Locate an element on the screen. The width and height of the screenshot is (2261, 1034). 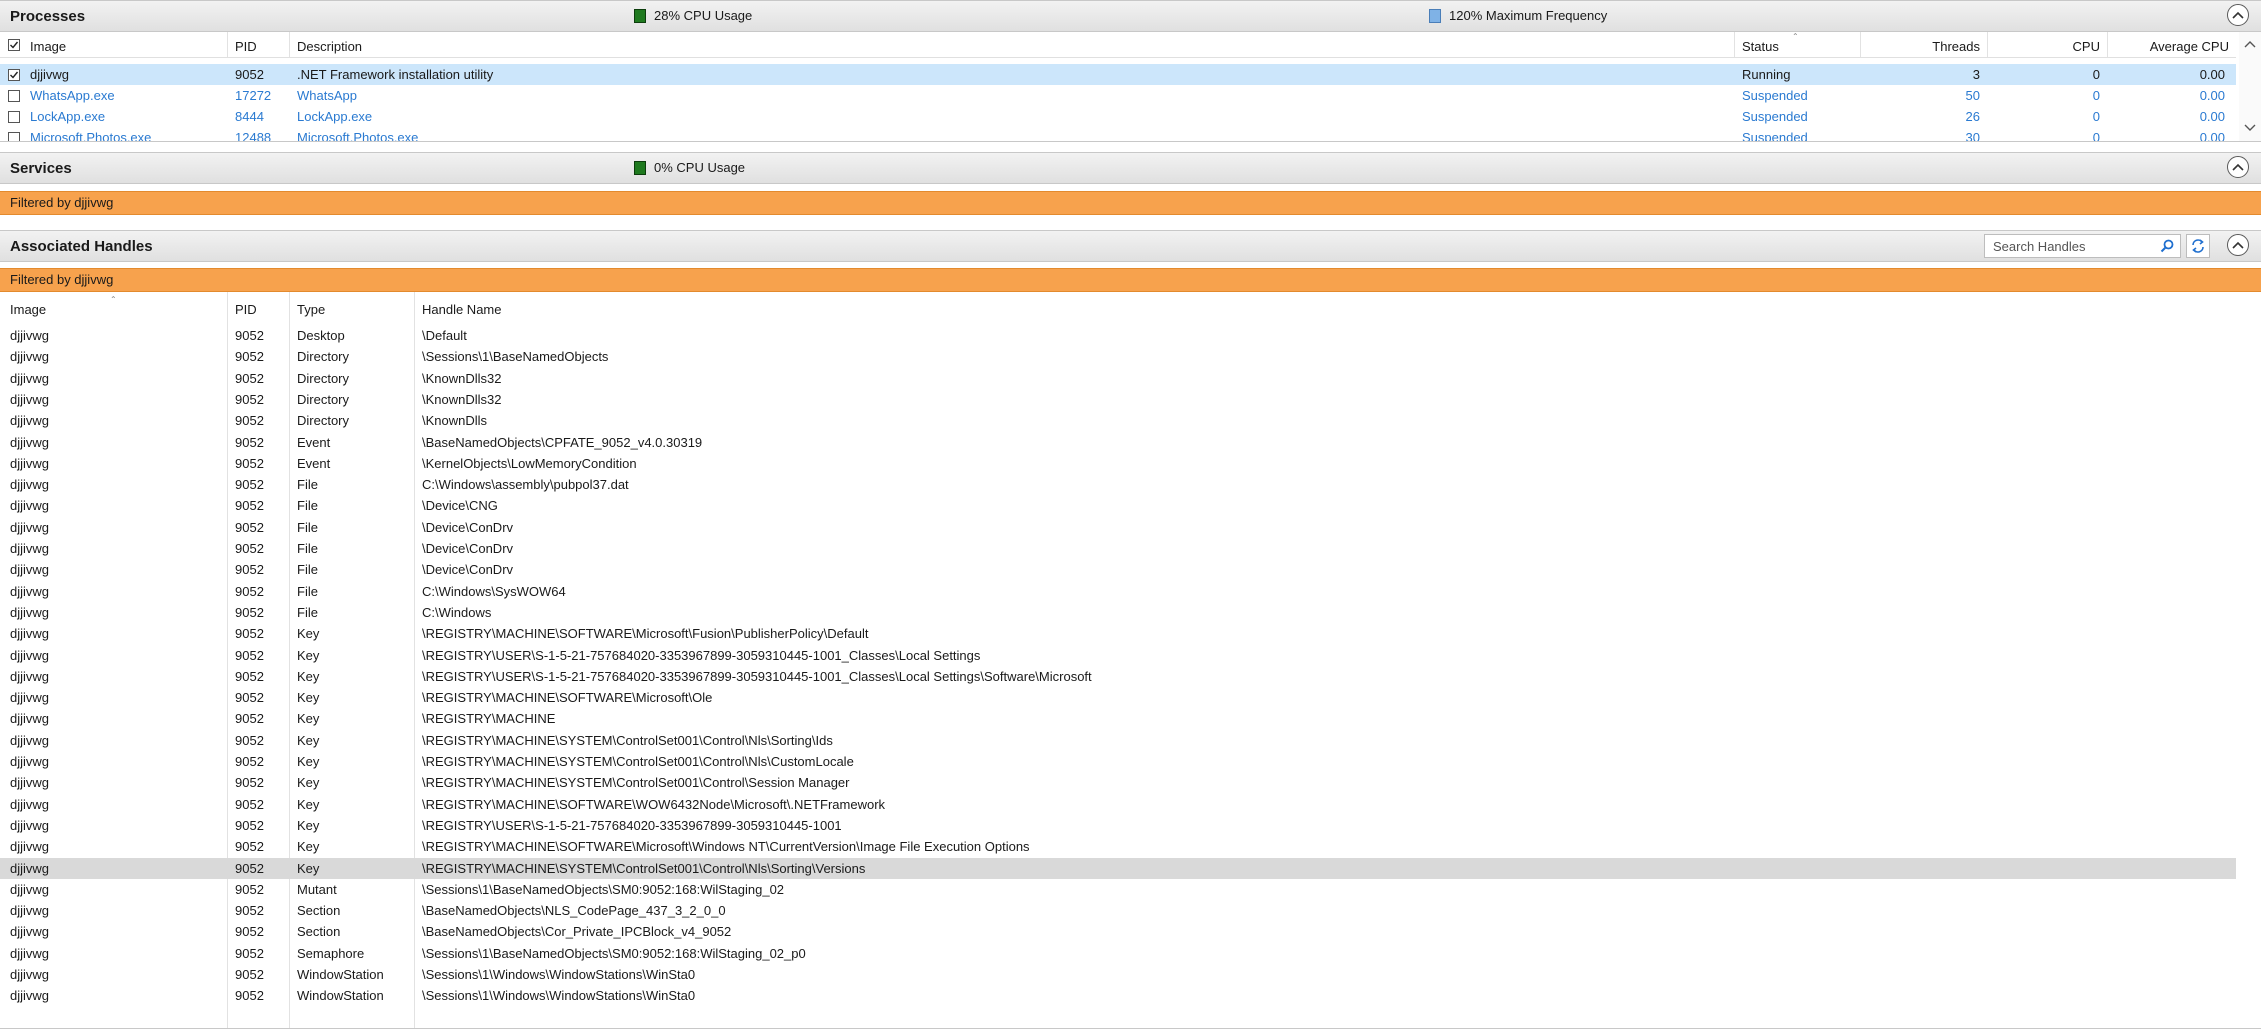
select-all-checkbox is located at coordinates (14, 45).